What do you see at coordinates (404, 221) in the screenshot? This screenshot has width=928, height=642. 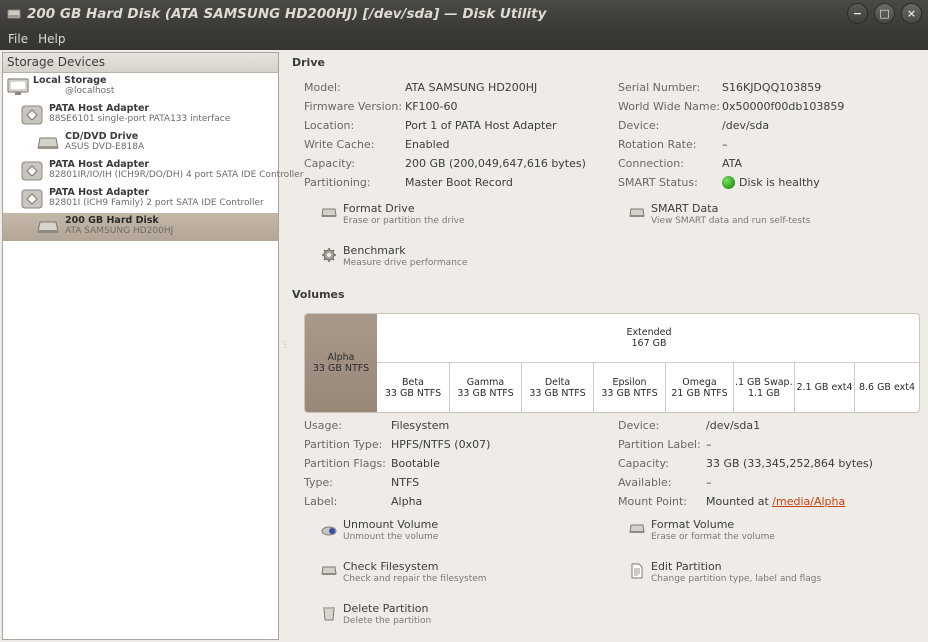 I see `action-description: Erase or partition the drive` at bounding box center [404, 221].